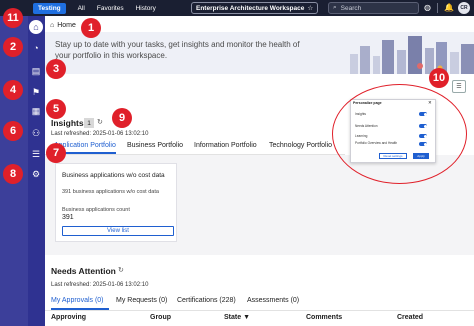 This screenshot has width=474, height=326. What do you see at coordinates (91, 28) in the screenshot?
I see `callout-1: 1` at bounding box center [91, 28].